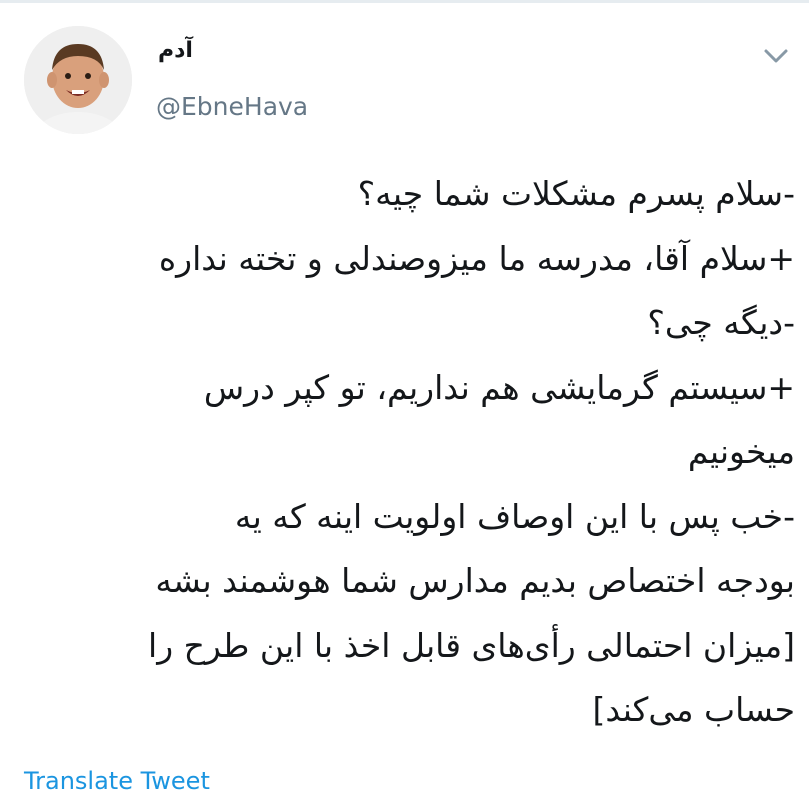  I want to click on top-divider, so click(404, 1).